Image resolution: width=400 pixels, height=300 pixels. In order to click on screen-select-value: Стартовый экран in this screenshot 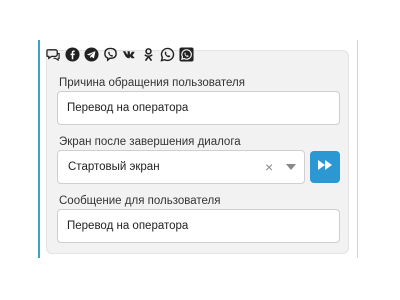, I will do `click(114, 167)`.